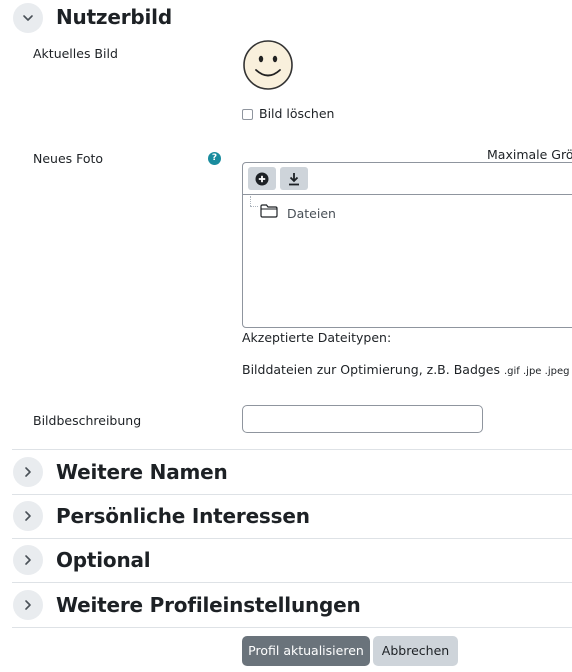 The height and width of the screenshot is (672, 572). I want to click on image-description-input, so click(362, 419).